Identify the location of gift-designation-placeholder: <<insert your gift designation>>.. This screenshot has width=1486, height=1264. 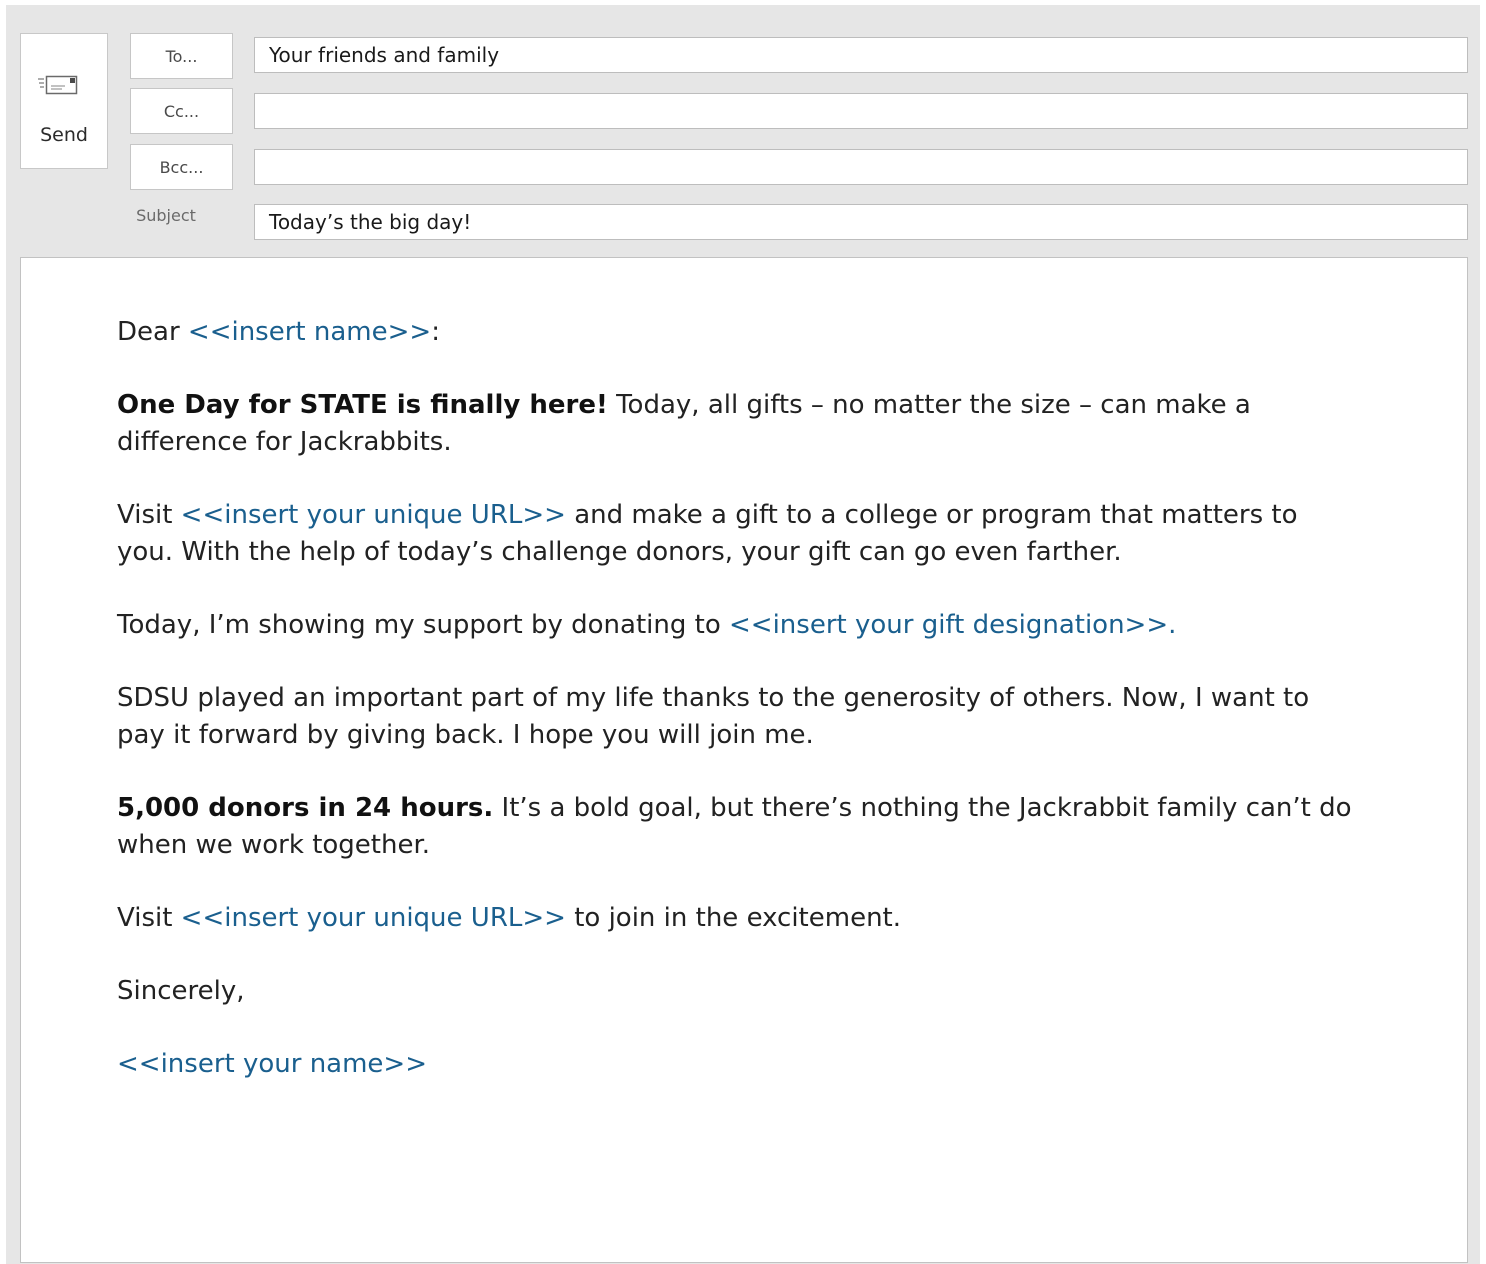
(953, 625).